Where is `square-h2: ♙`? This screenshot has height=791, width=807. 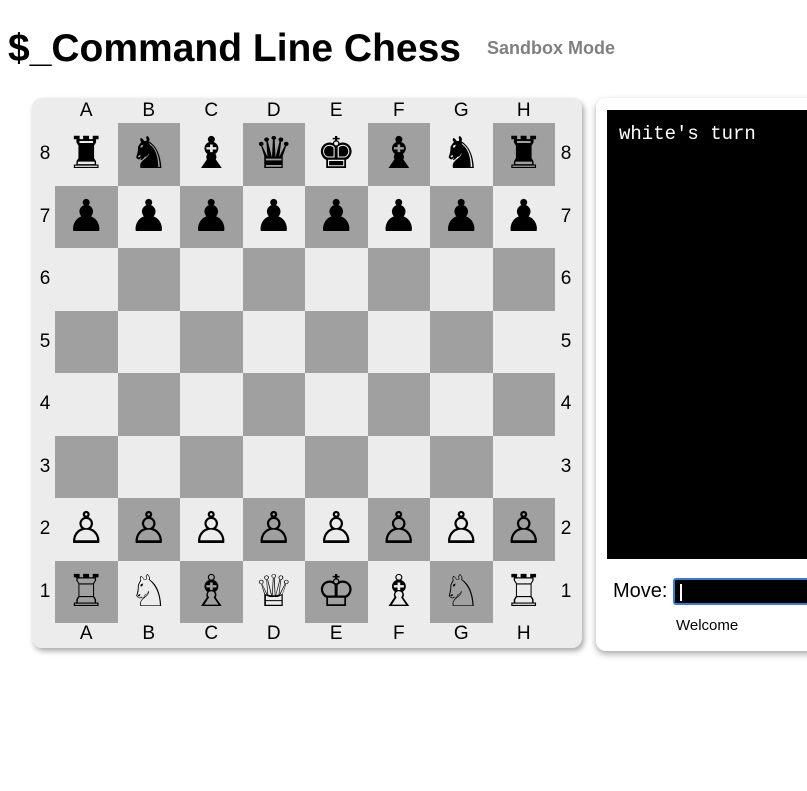 square-h2: ♙ is located at coordinates (523, 529).